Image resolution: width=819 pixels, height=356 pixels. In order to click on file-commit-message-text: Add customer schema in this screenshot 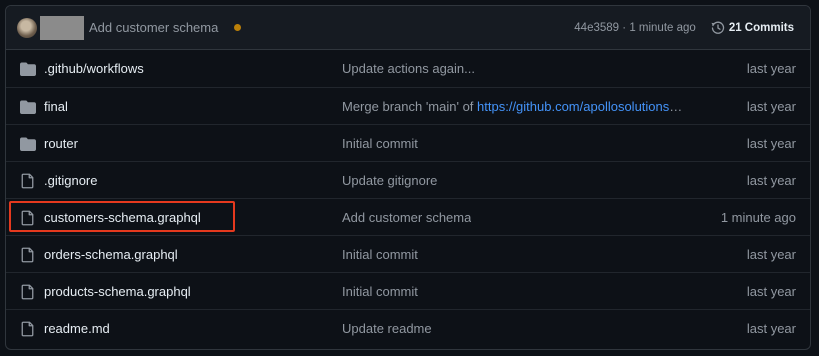, I will do `click(406, 217)`.